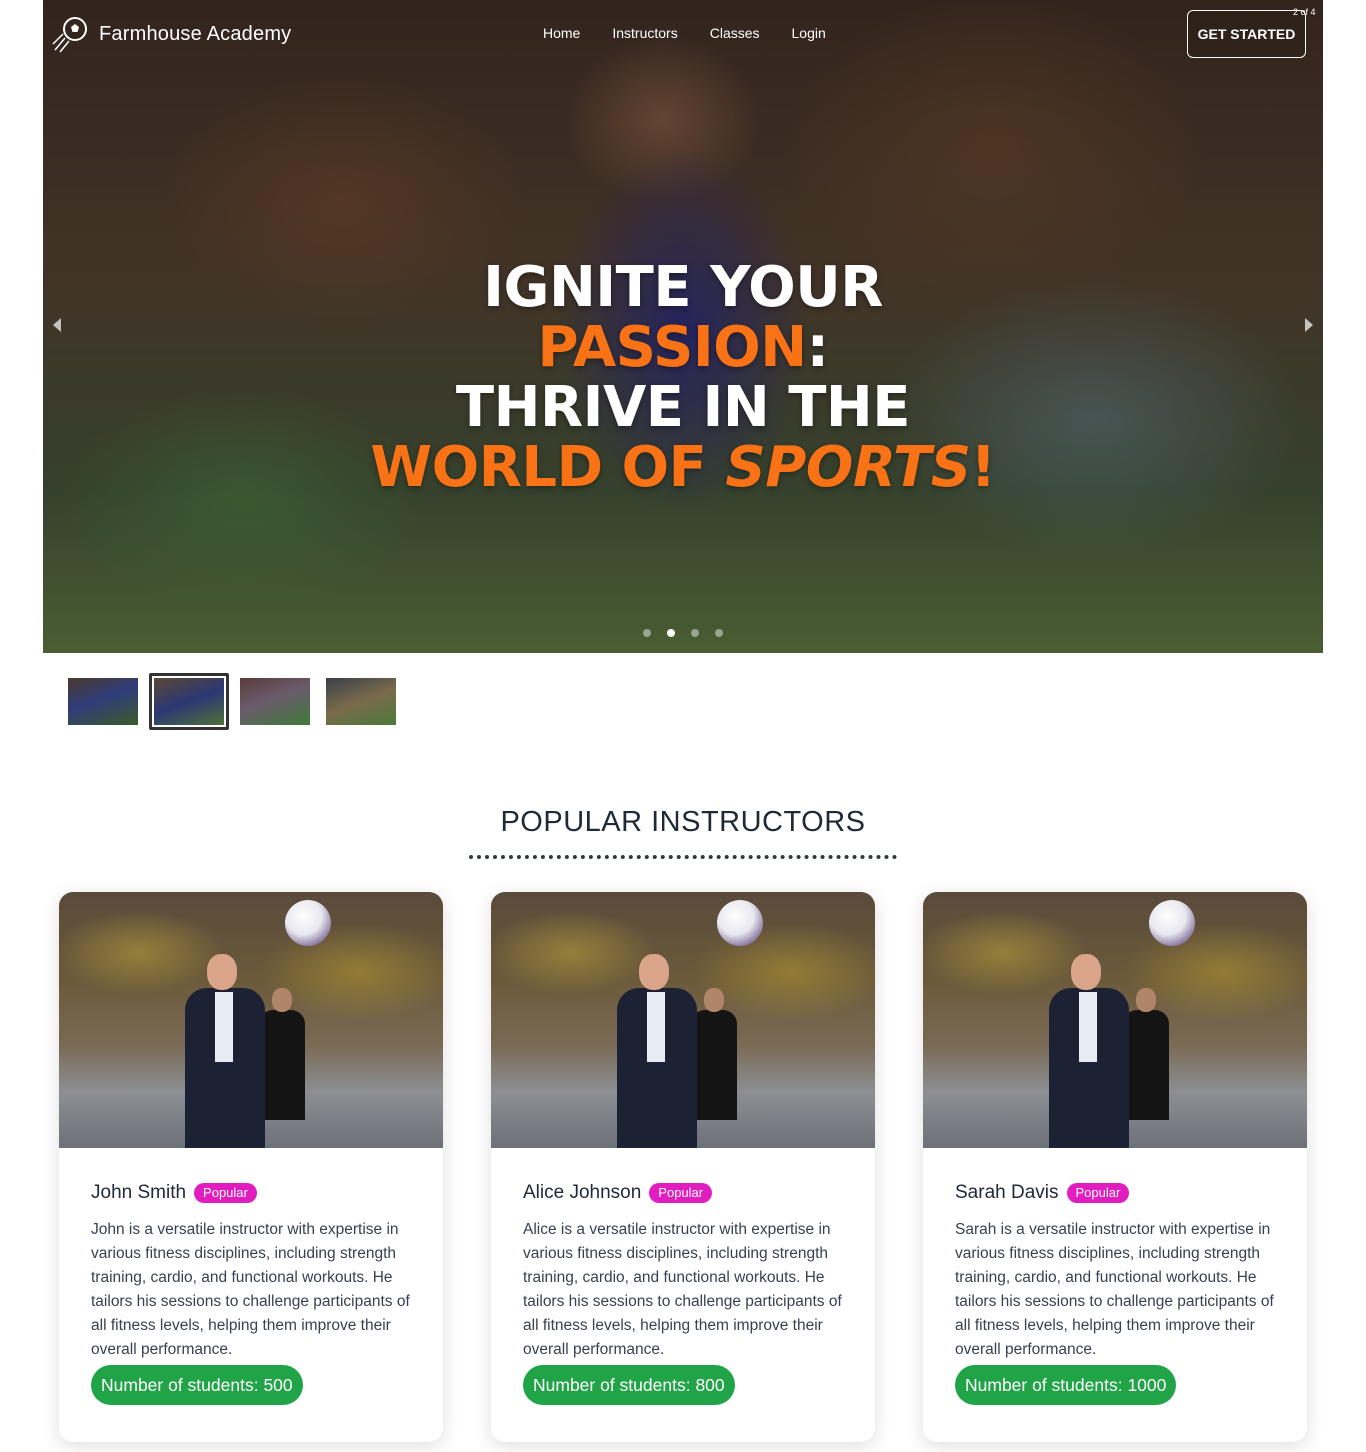 This screenshot has width=1366, height=1452. What do you see at coordinates (71, 34) in the screenshot?
I see `soccer-ball-icon` at bounding box center [71, 34].